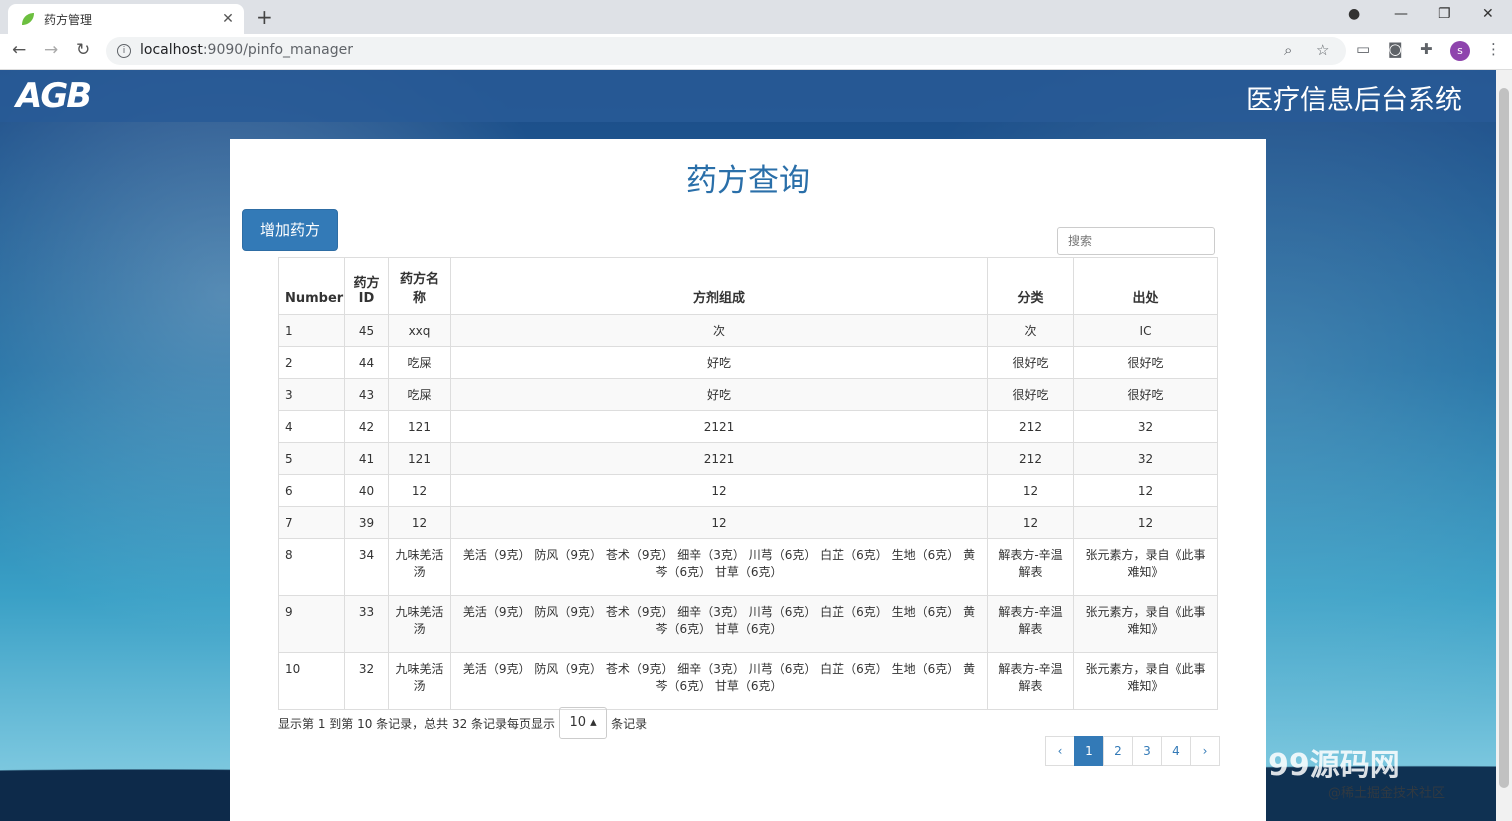 This screenshot has height=821, width=1512. I want to click on cell: 41, so click(366, 458).